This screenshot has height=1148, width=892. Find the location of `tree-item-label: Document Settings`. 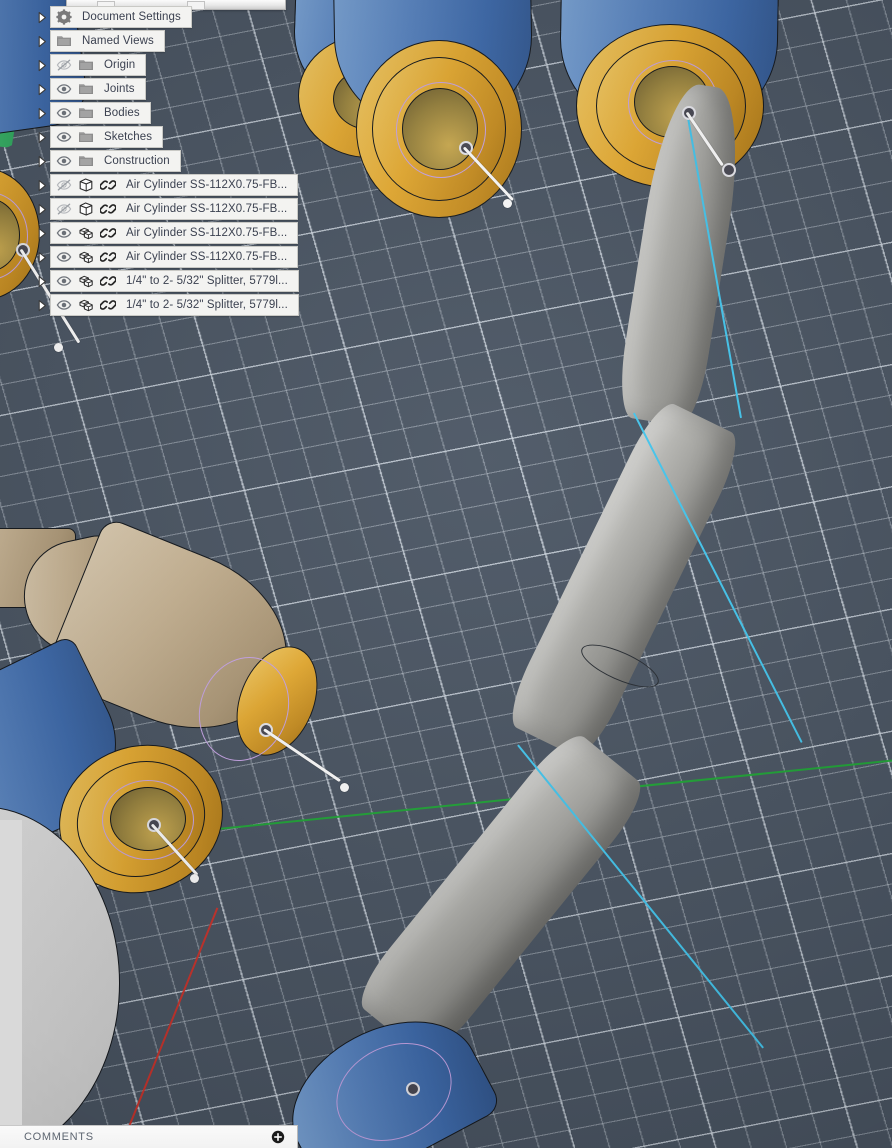

tree-item-label: Document Settings is located at coordinates (131, 17).